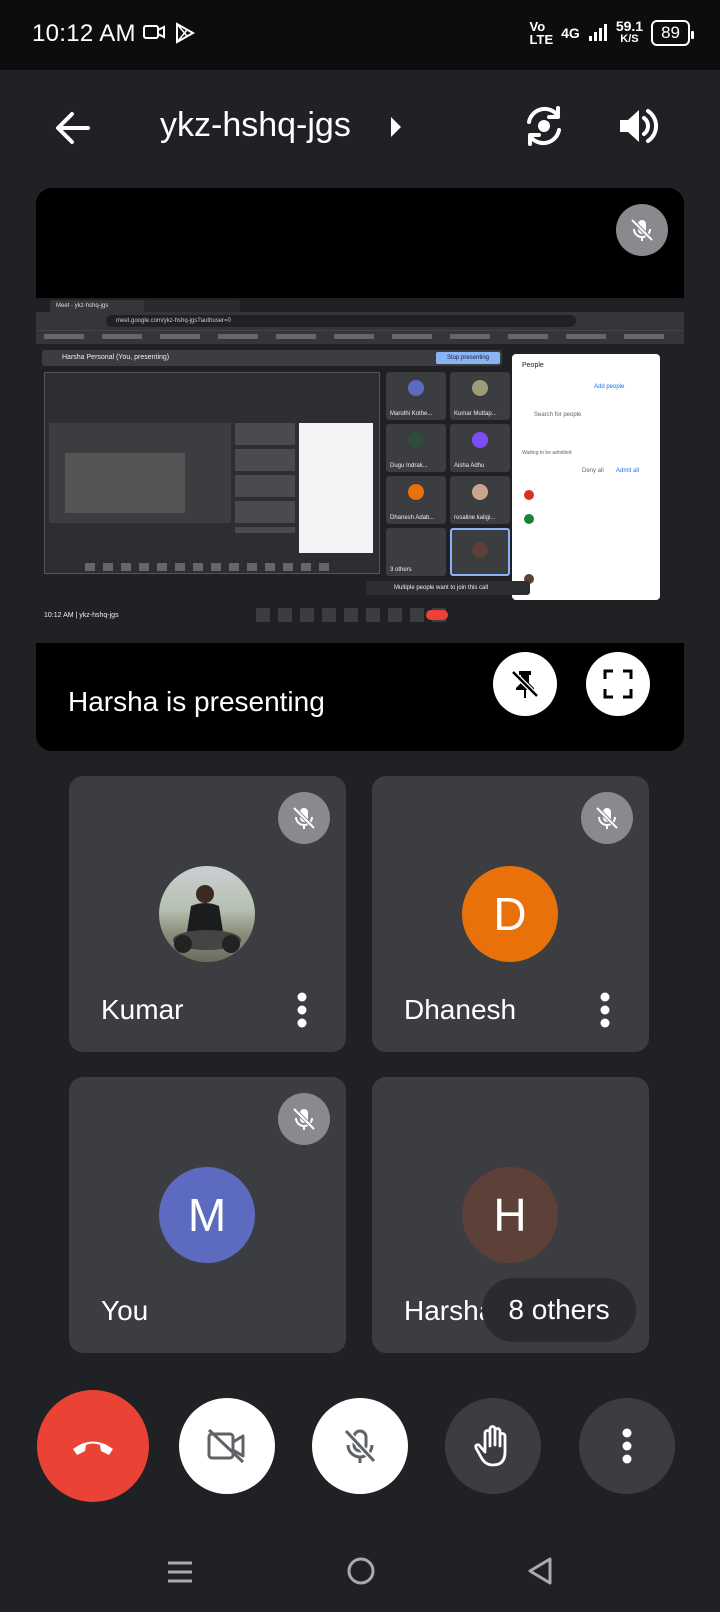 Image resolution: width=720 pixels, height=1612 pixels. I want to click on system-nav-bar, so click(360, 1576).